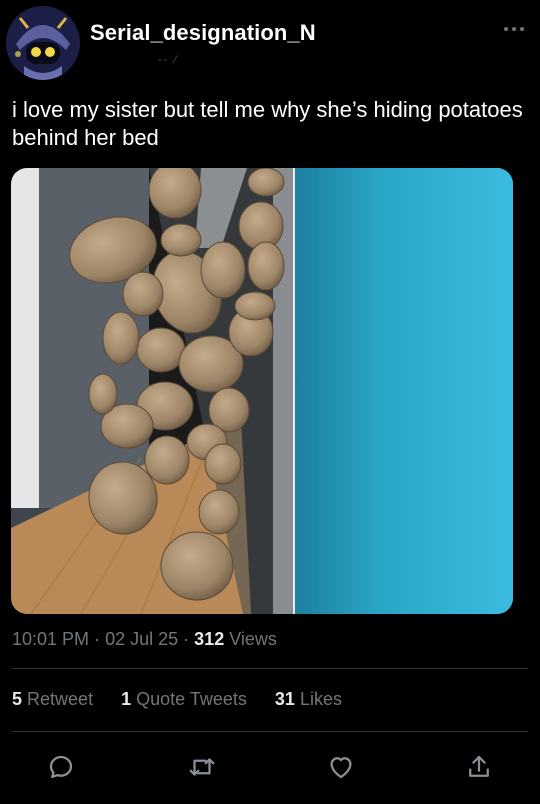 The width and height of the screenshot is (540, 804). What do you see at coordinates (50, 639) in the screenshot?
I see `tweet-time: 10:01 PM` at bounding box center [50, 639].